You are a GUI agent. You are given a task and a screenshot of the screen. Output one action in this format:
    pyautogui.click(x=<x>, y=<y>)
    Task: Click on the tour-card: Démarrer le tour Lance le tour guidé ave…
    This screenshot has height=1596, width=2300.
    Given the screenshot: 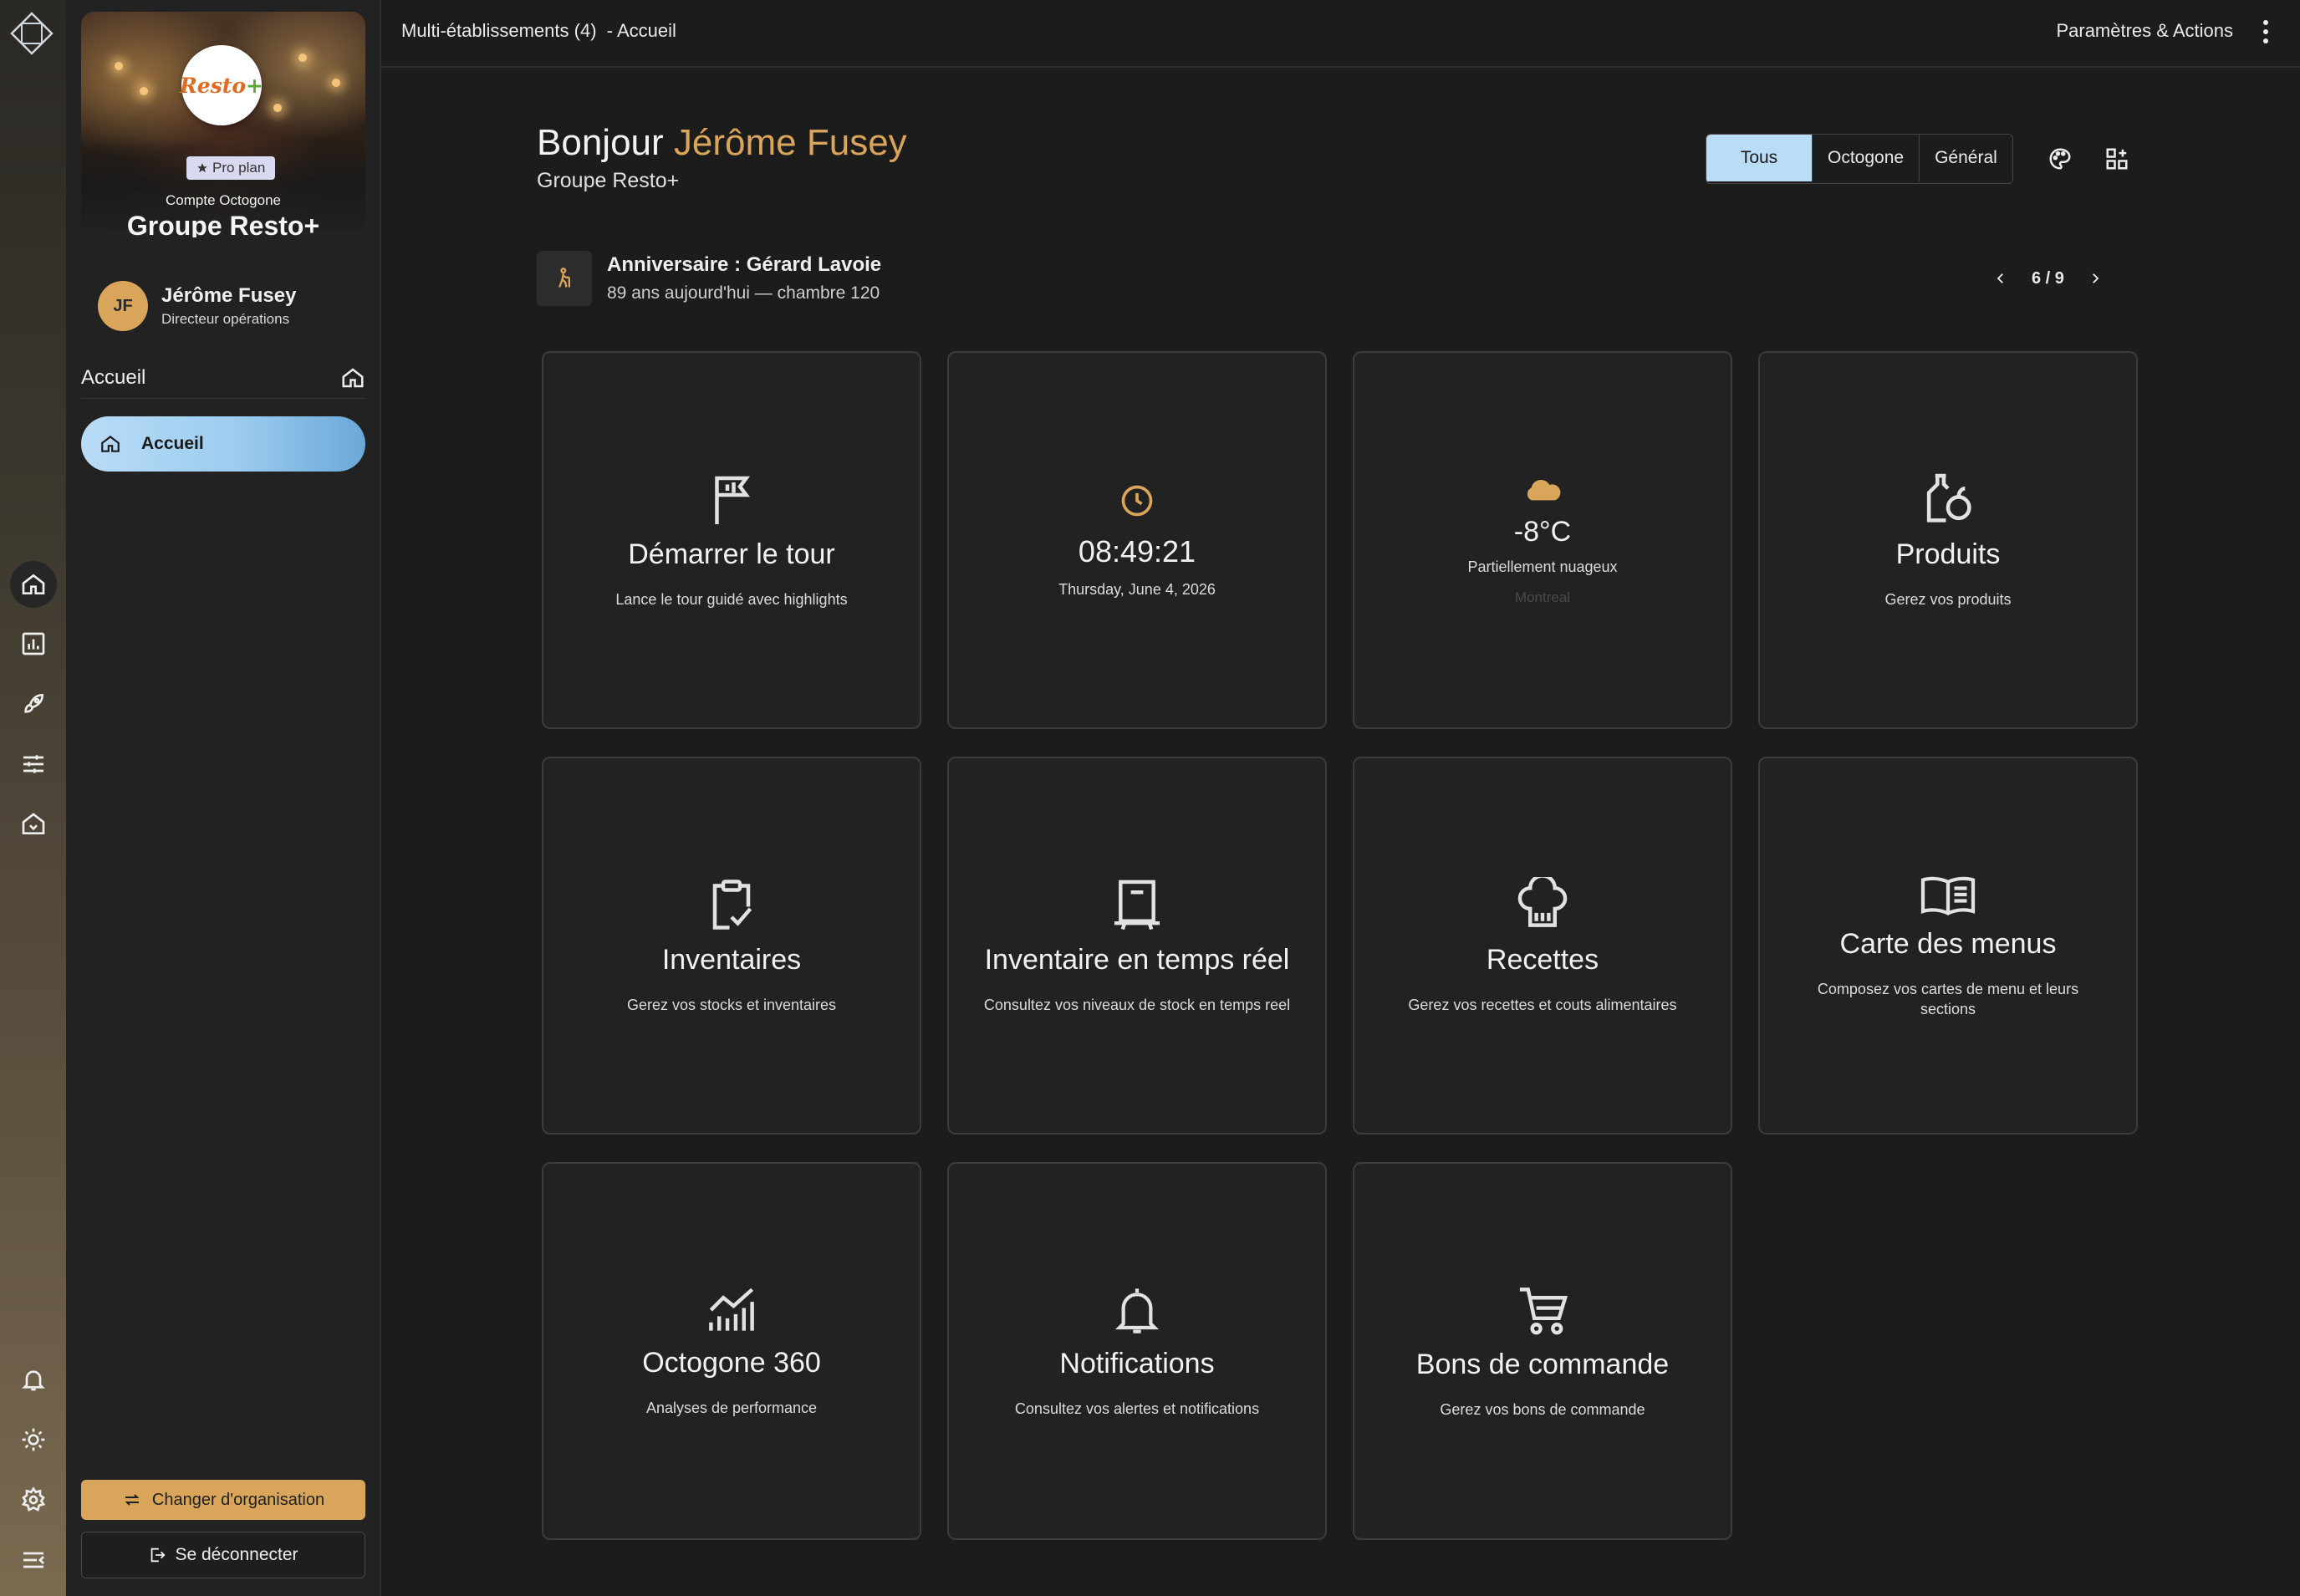 What is the action you would take?
    pyautogui.click(x=731, y=540)
    